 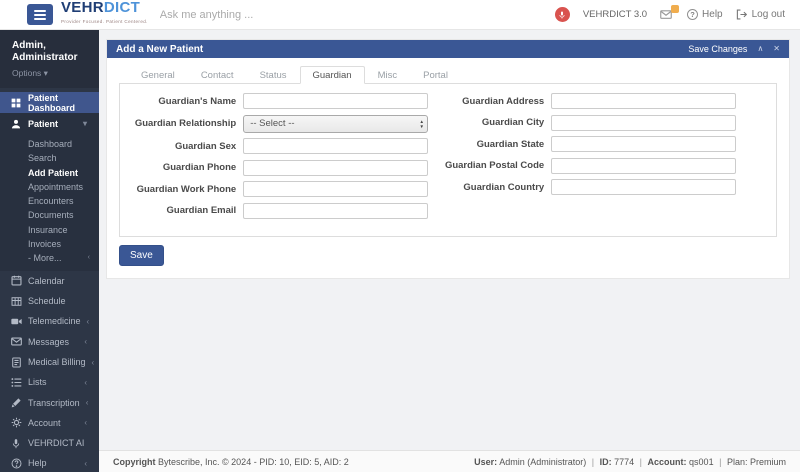 What do you see at coordinates (335, 123) in the screenshot?
I see `guardian-relationship-select: -- Select -- ▲ ▼` at bounding box center [335, 123].